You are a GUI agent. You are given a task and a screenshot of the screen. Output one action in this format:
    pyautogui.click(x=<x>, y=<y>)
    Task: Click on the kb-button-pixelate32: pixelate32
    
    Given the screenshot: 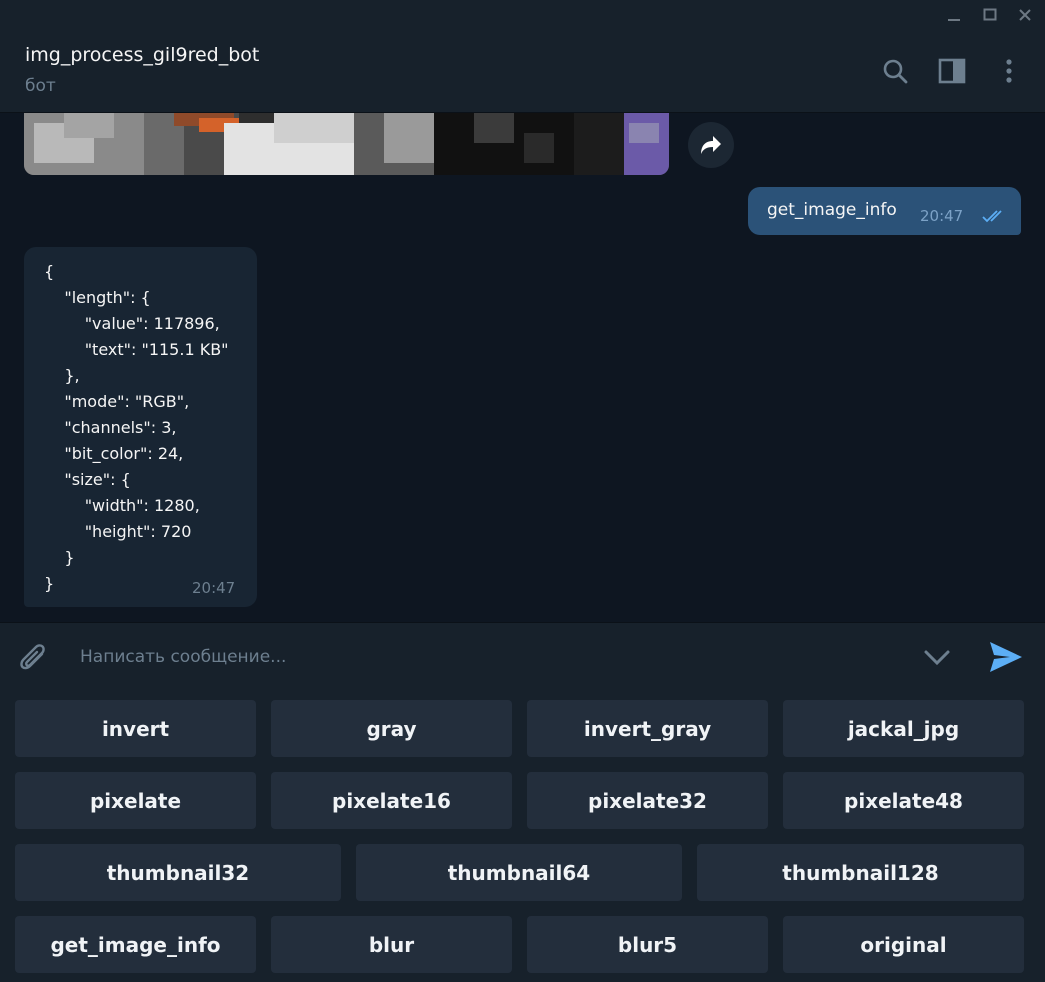 What is the action you would take?
    pyautogui.click(x=647, y=800)
    